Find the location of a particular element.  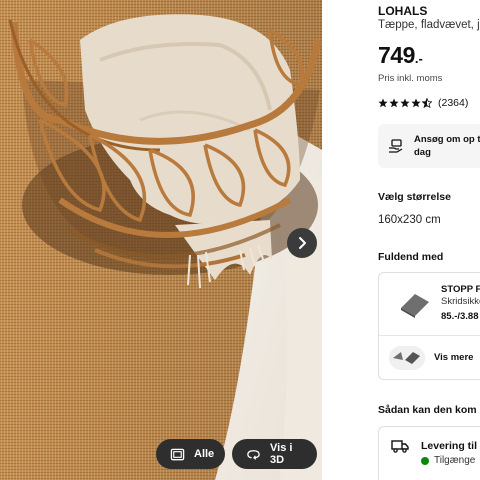

price-integer: 749 is located at coordinates (396, 55).